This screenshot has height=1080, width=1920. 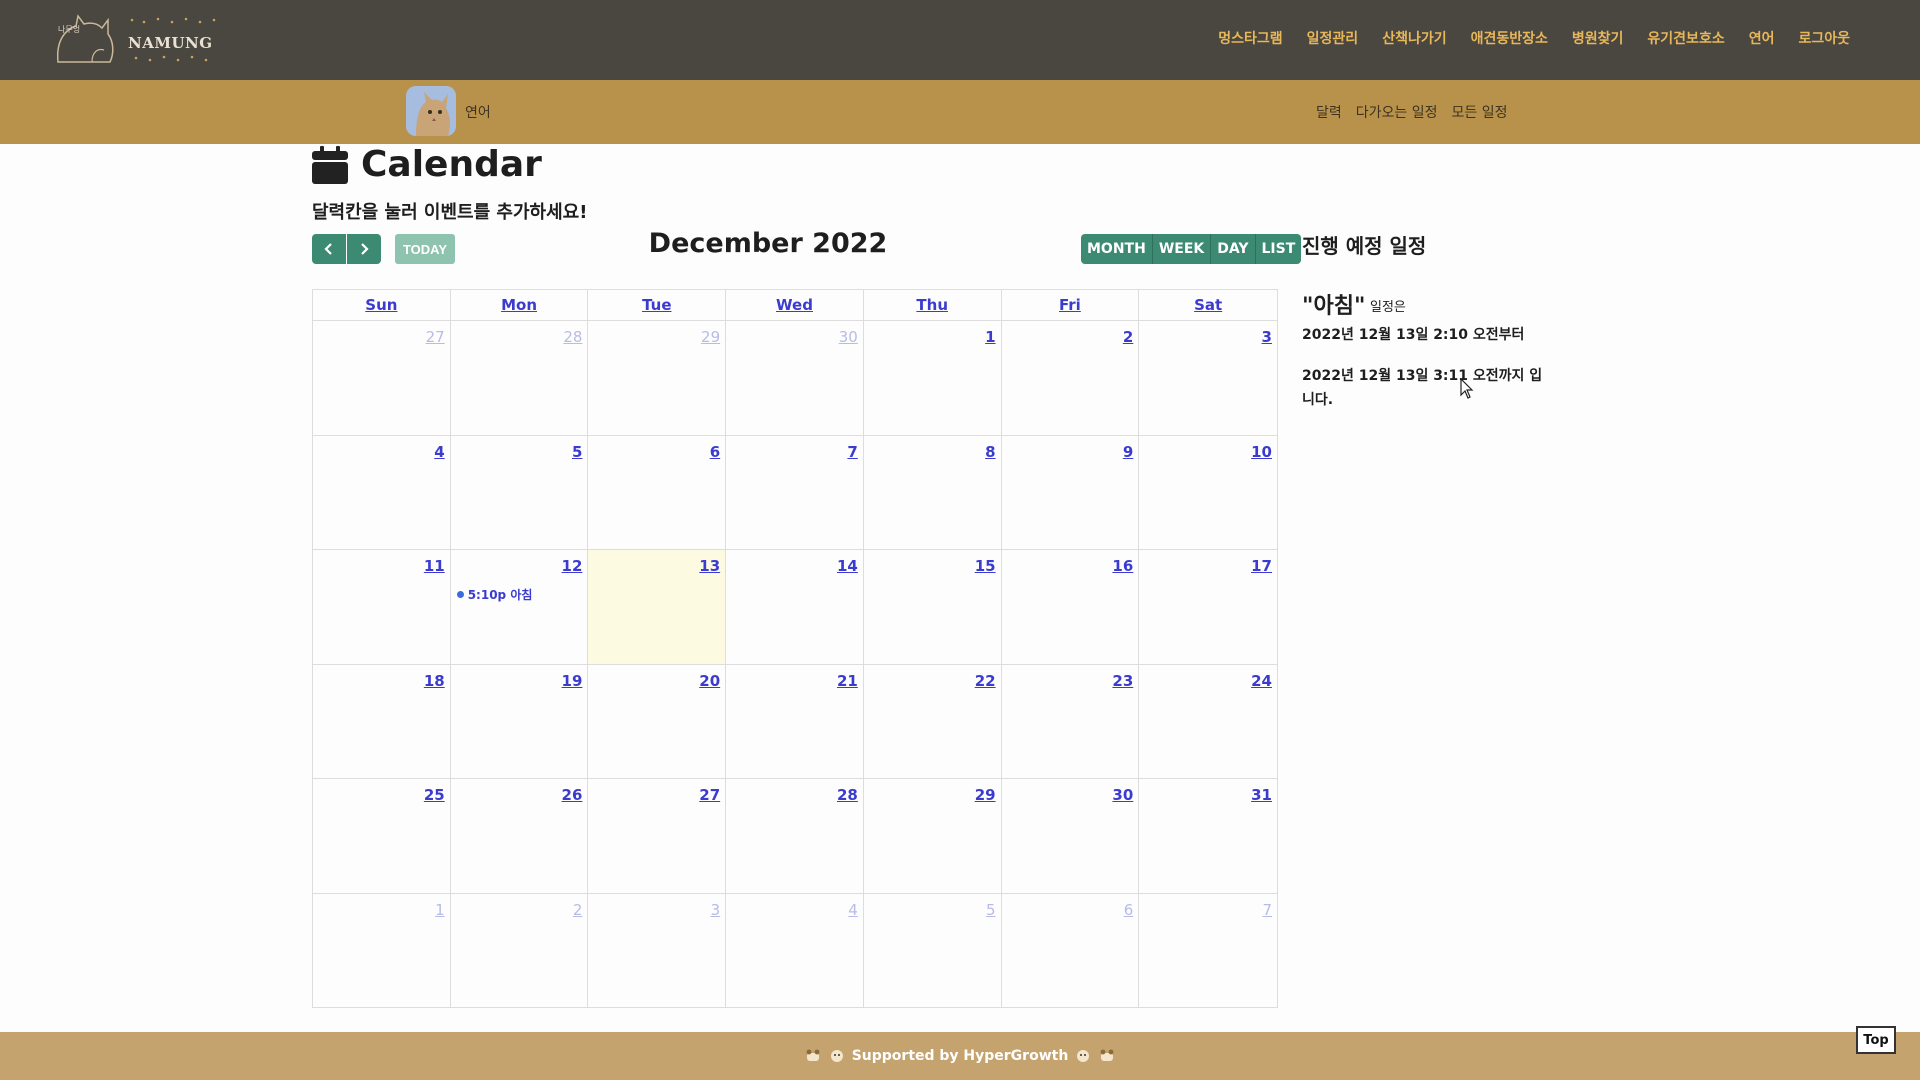 I want to click on nav-item-logout: 로그아웃, so click(x=1824, y=38).